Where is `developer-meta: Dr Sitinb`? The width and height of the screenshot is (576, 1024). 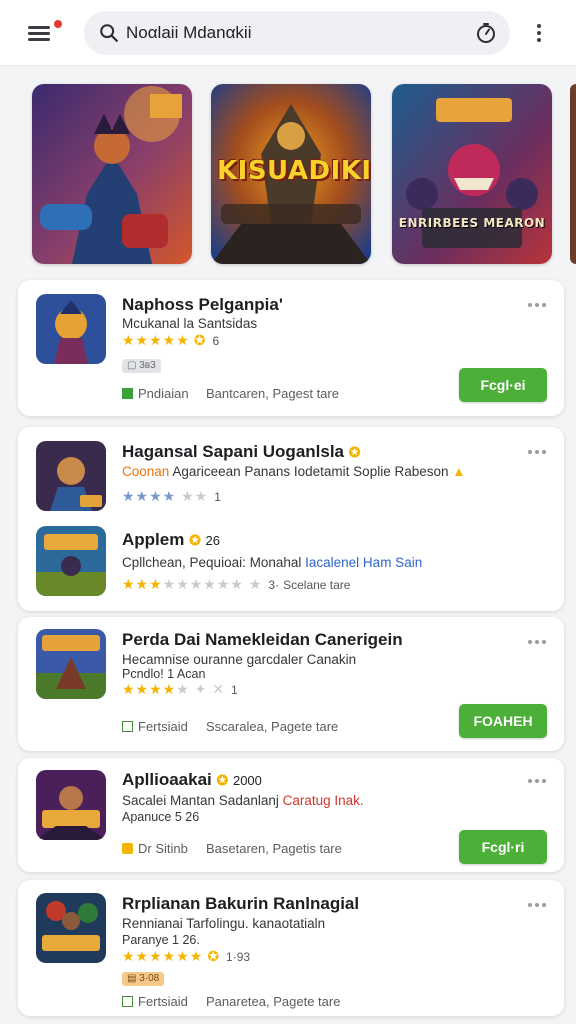 developer-meta: Dr Sitinb is located at coordinates (155, 848).